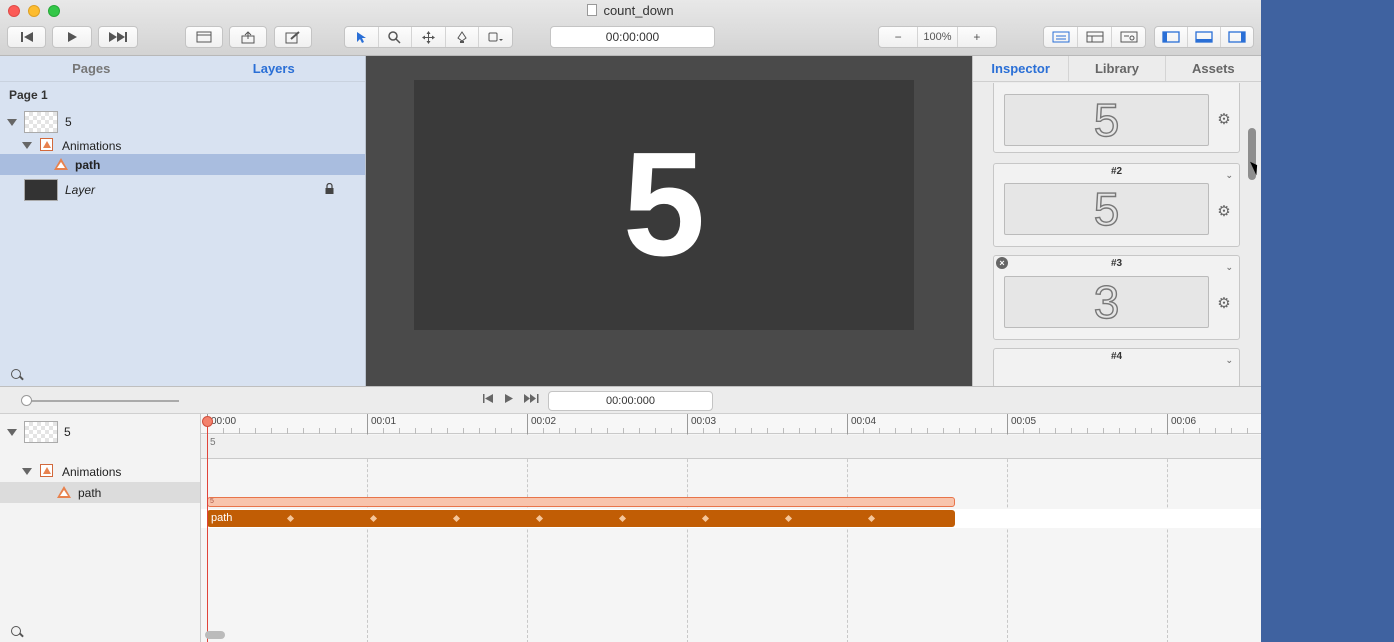 Image resolution: width=1394 pixels, height=642 pixels. I want to click on play-button, so click(72, 37).